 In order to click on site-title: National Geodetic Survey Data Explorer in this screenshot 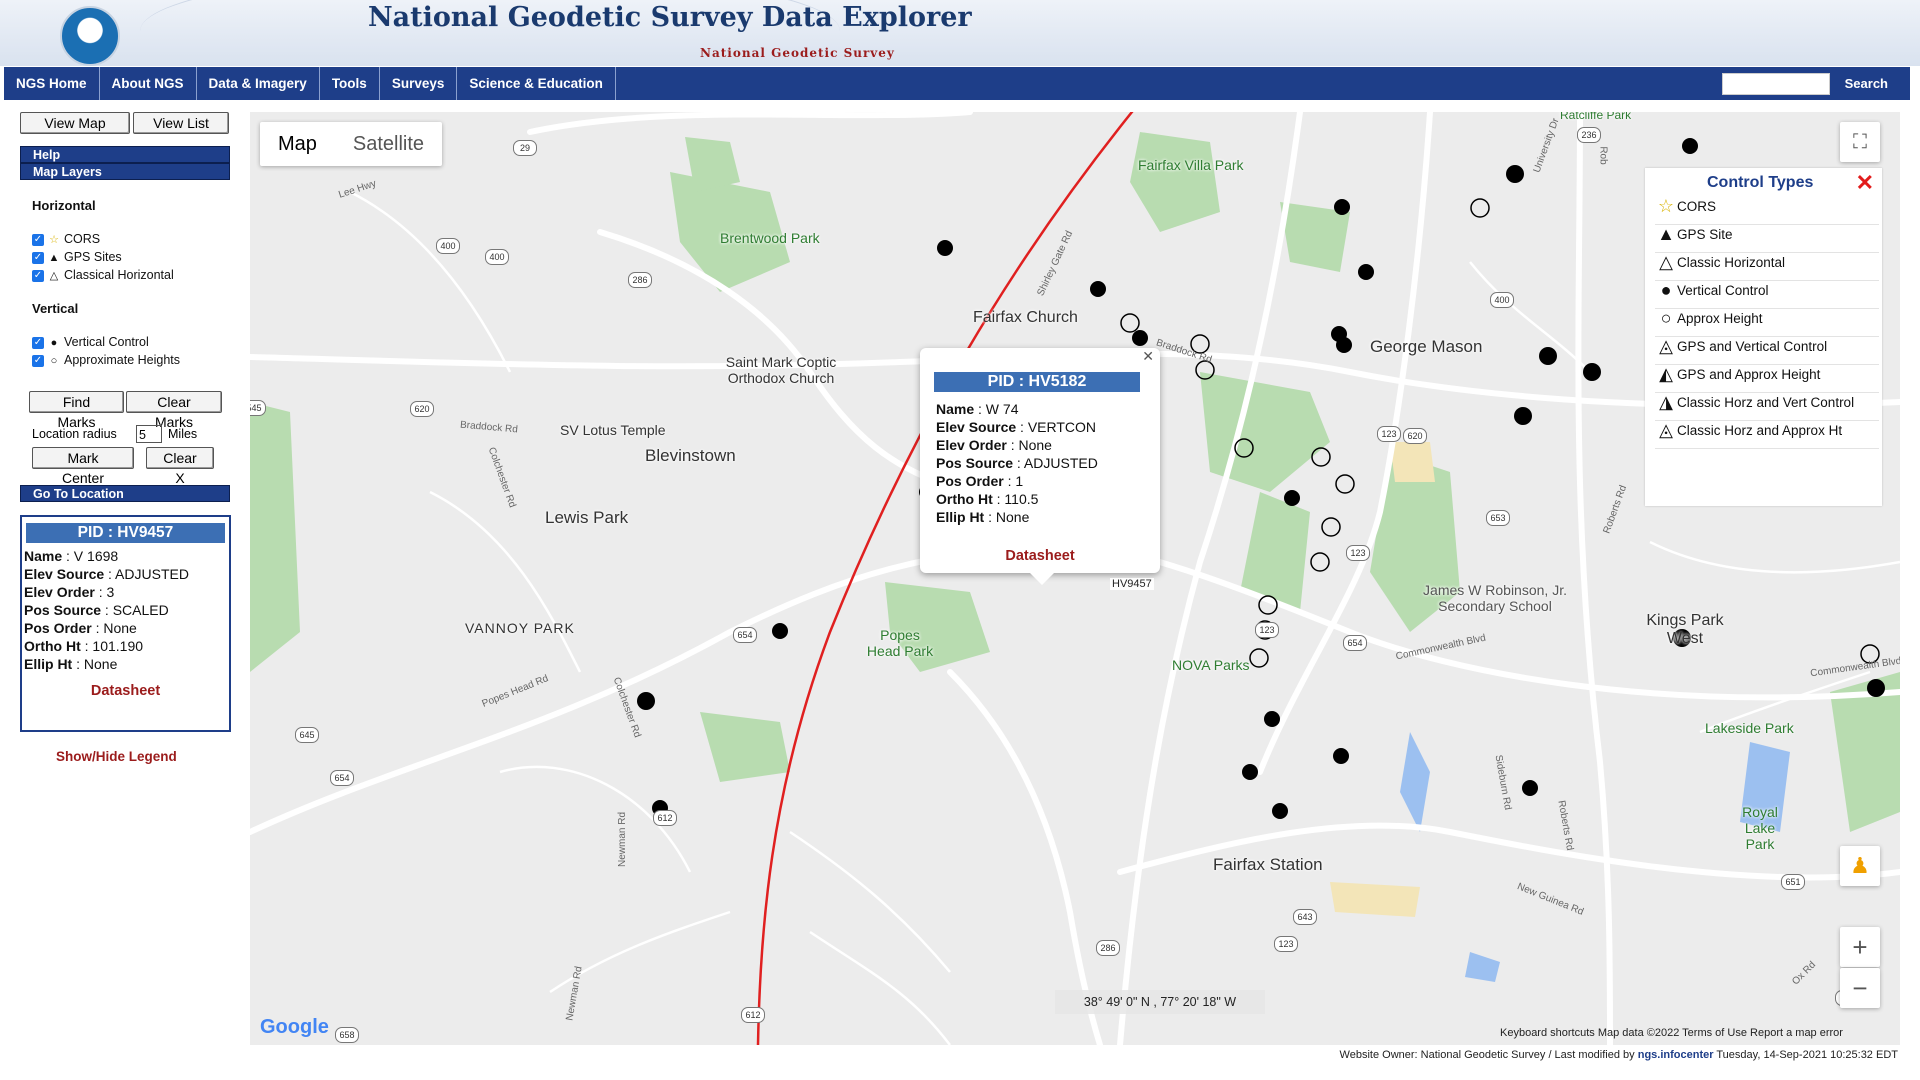, I will do `click(670, 17)`.